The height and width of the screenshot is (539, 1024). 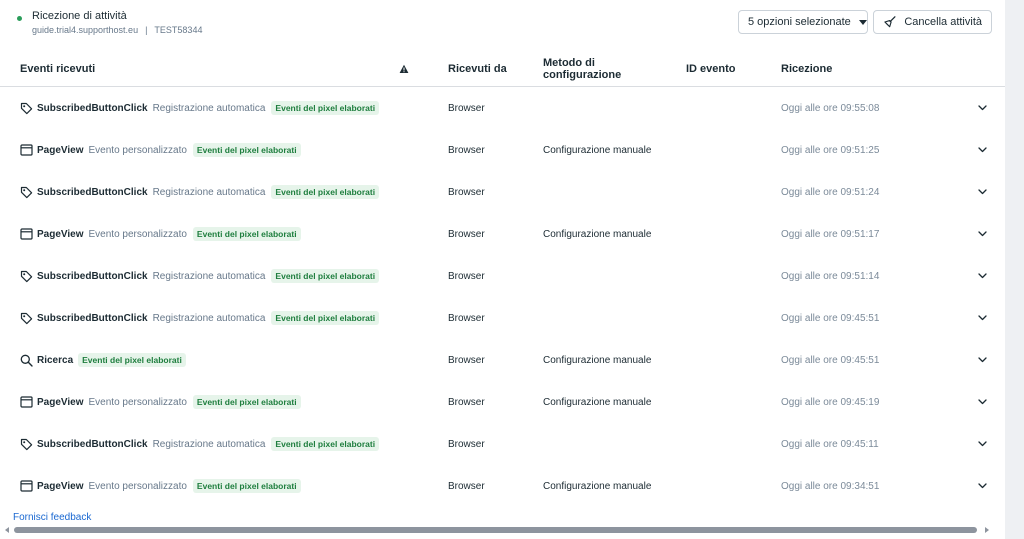 What do you see at coordinates (830, 486) in the screenshot?
I see `reception-time: Oggi alle ore 09:34:51` at bounding box center [830, 486].